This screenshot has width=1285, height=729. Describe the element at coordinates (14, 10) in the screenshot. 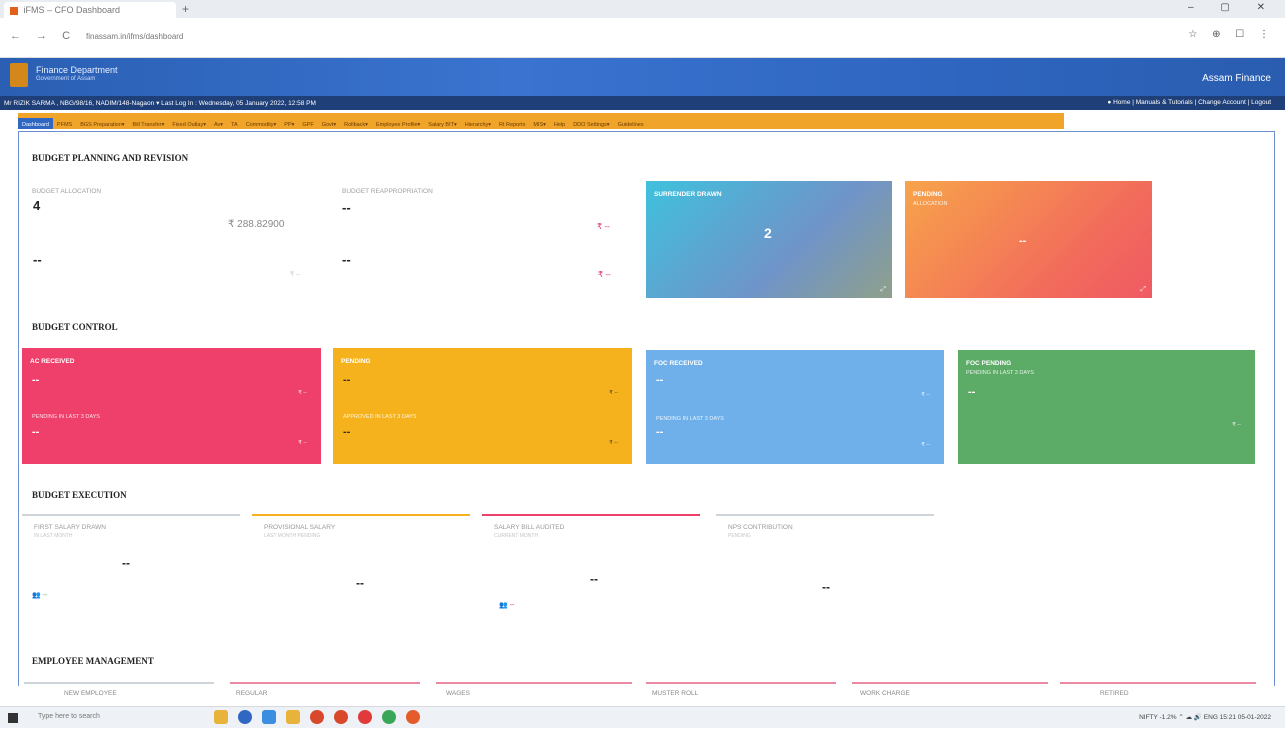

I see `favicon-icon` at that location.